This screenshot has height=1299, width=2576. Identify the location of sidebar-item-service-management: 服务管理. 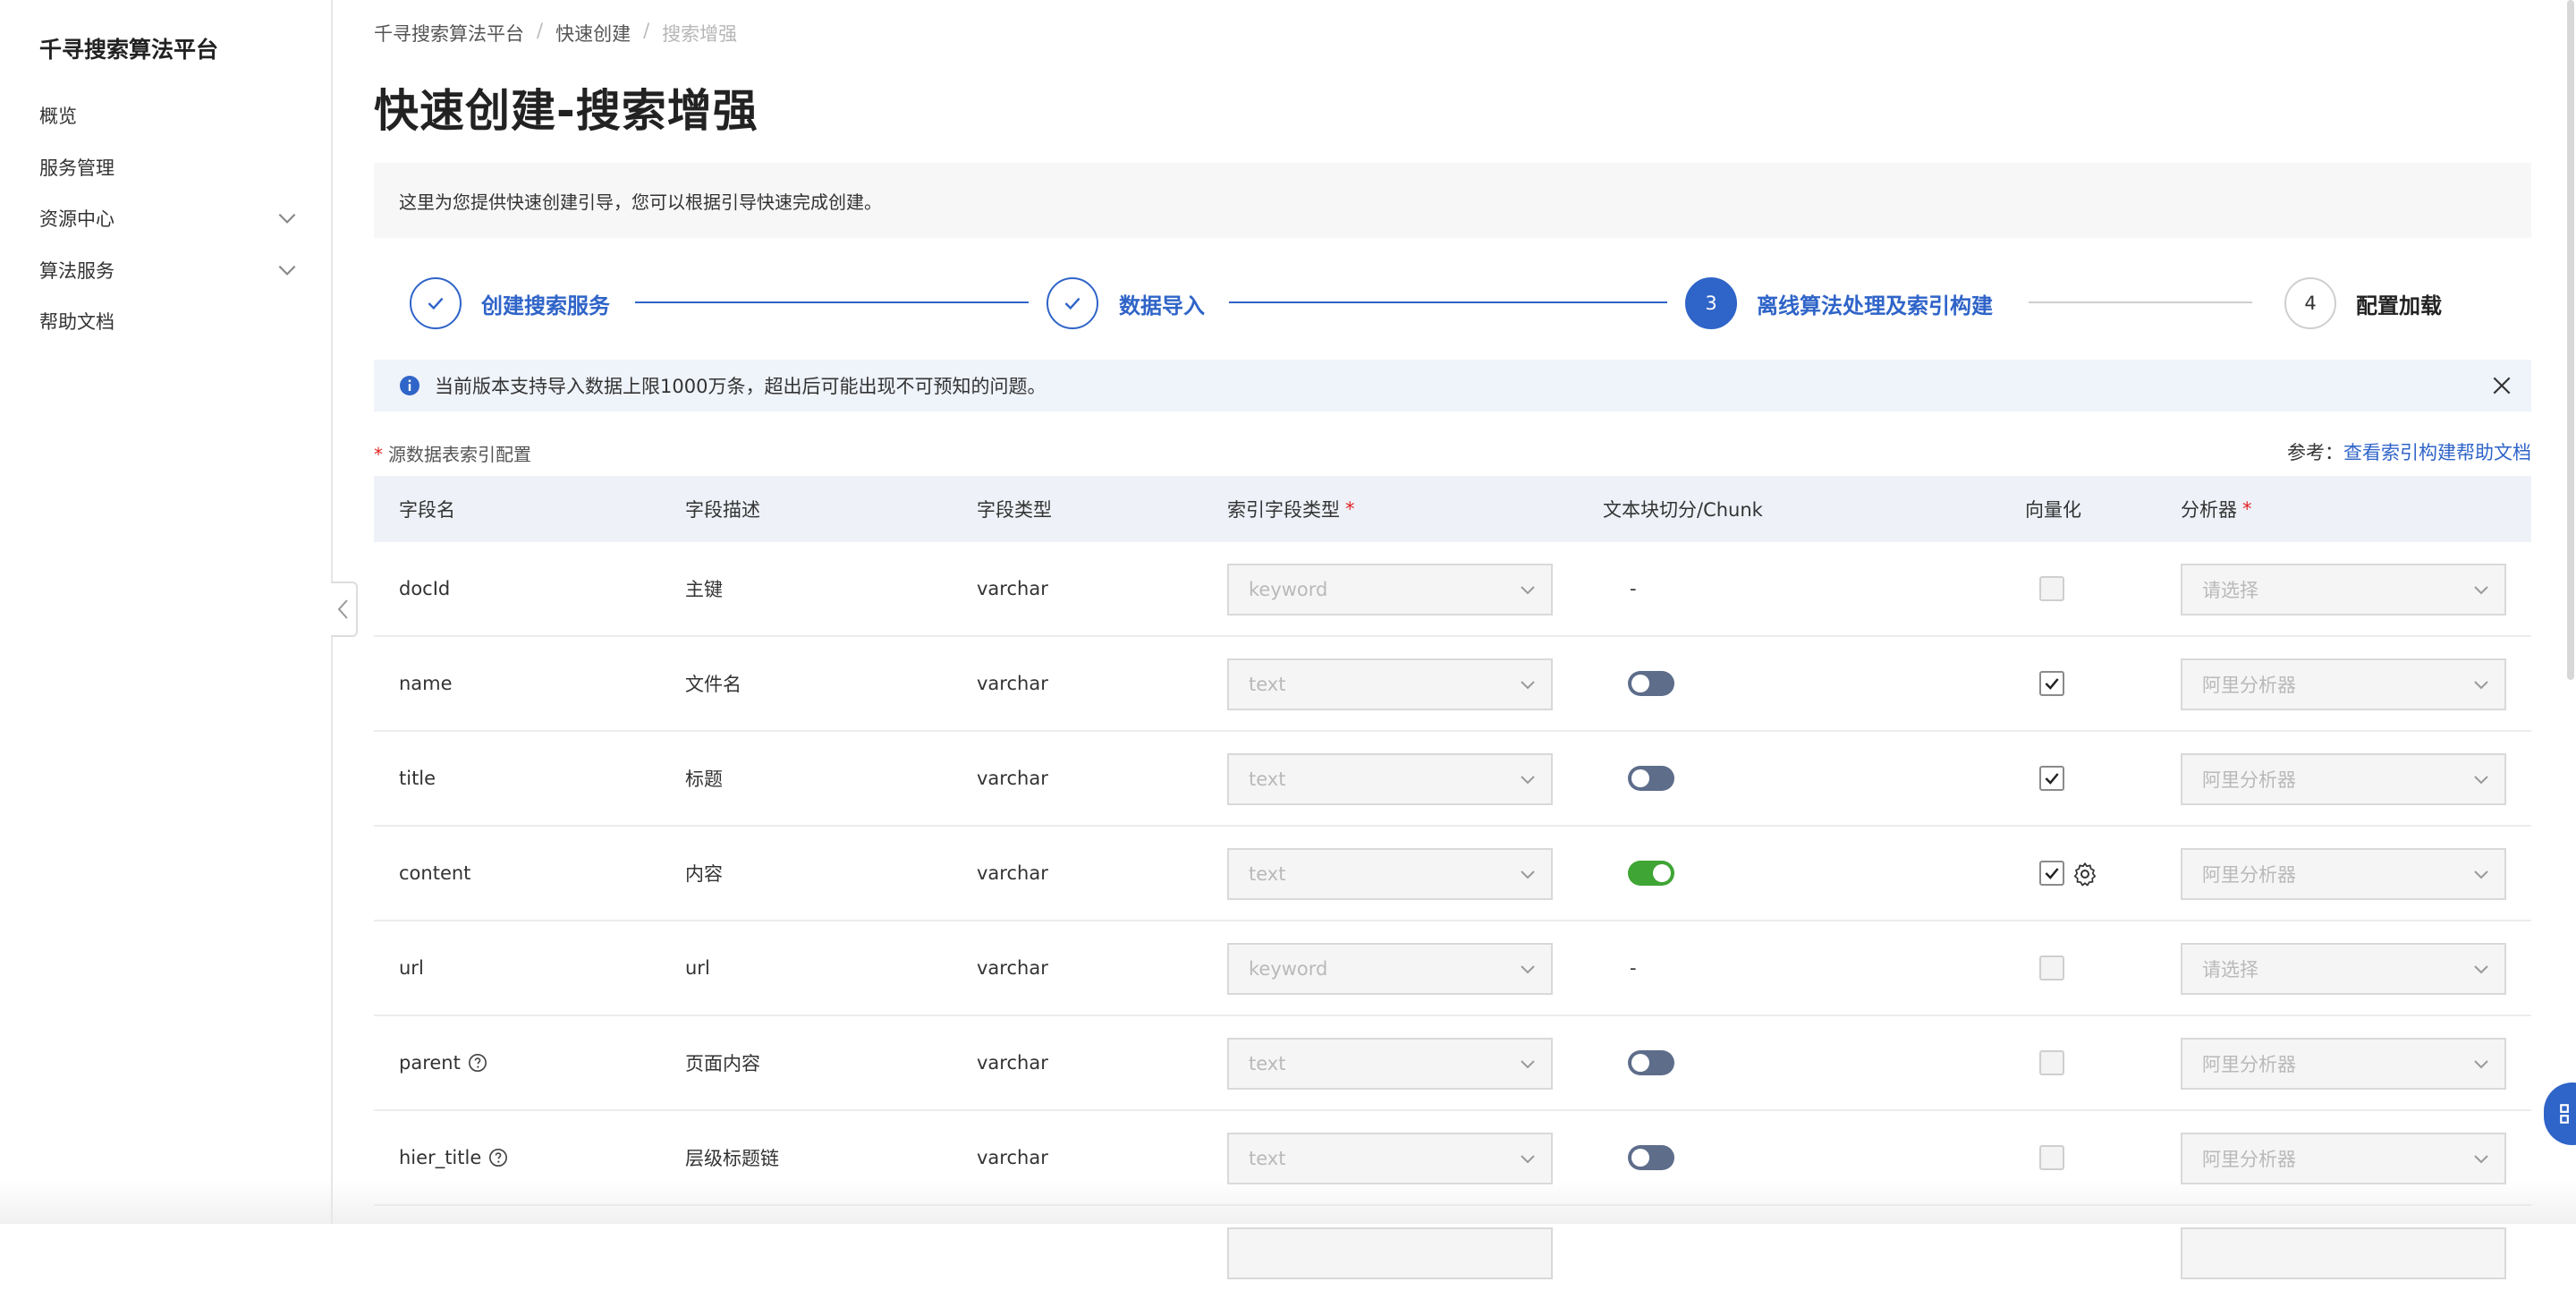
(169, 167).